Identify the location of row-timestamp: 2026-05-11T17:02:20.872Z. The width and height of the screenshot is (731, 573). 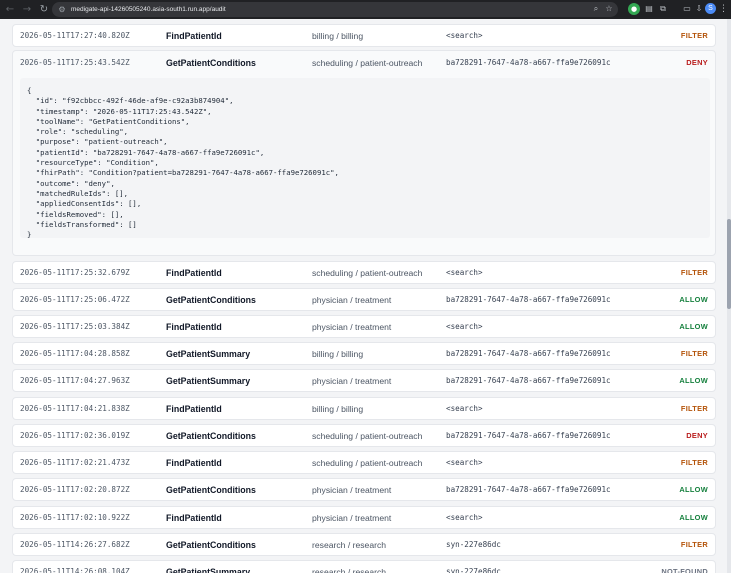
(75, 489).